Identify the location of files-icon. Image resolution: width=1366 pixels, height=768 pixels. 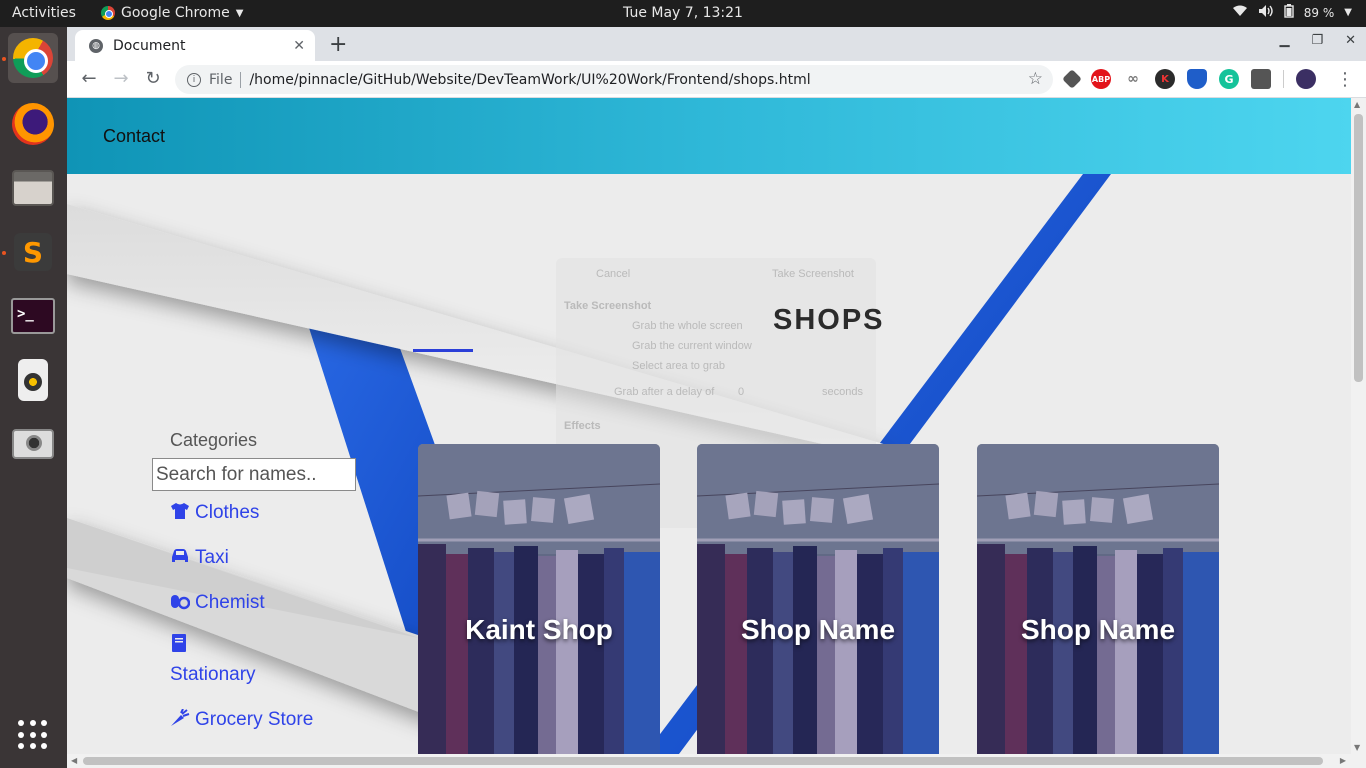
(33, 188).